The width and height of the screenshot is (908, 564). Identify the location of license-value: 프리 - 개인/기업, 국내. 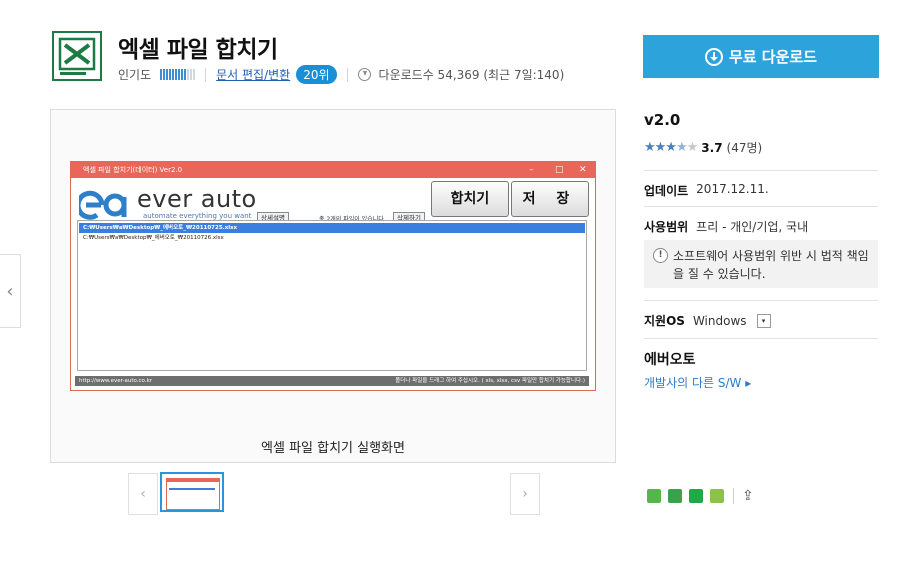
(752, 227).